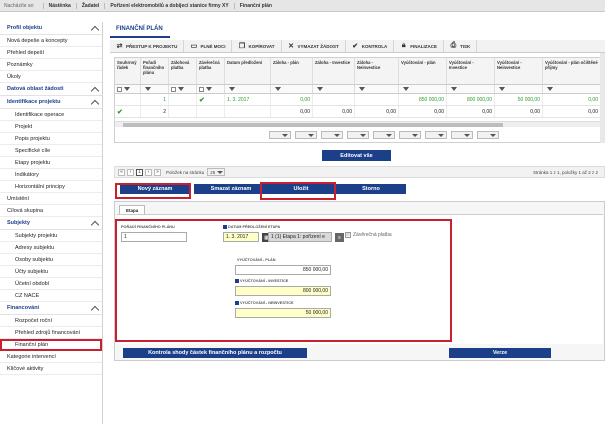 Image resolution: width=605 pixels, height=424 pixels. What do you see at coordinates (292, 71) in the screenshot?
I see `column-header: Záloha - plán` at bounding box center [292, 71].